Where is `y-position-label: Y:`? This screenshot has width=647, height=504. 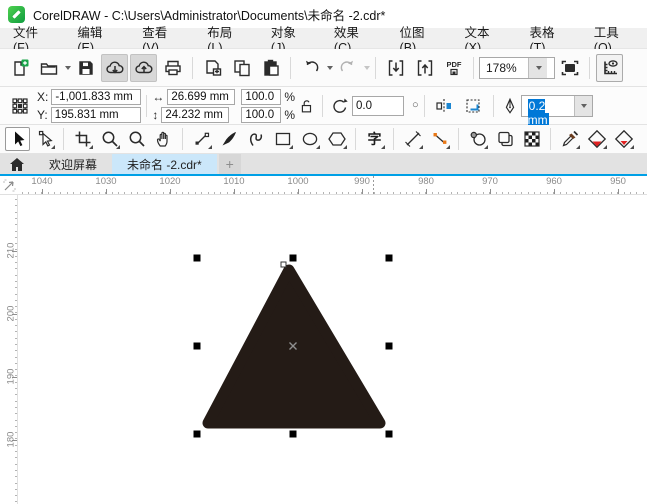
y-position-label: Y: is located at coordinates (42, 114).